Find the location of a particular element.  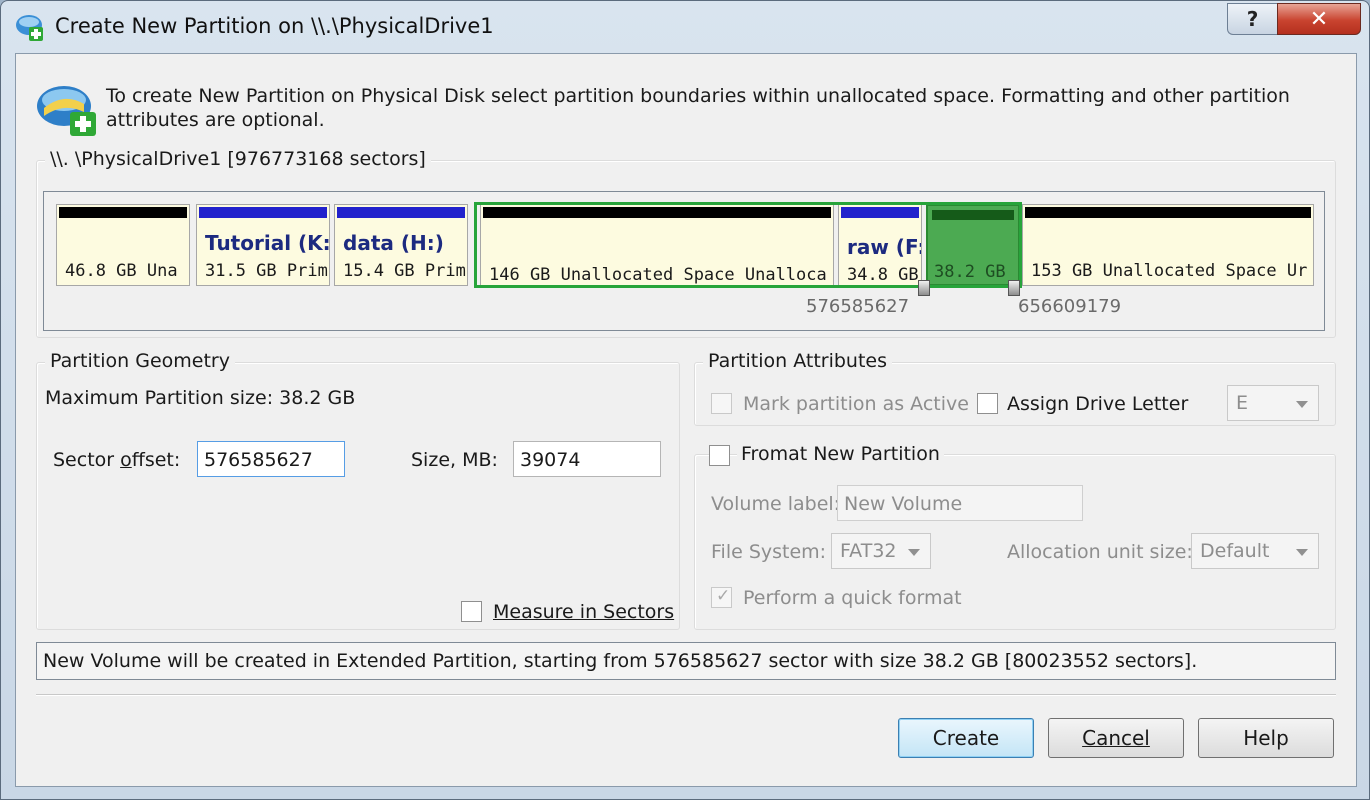

partition-unallocated-2: 146 GB Unallocated Space Unalloca is located at coordinates (657, 245).